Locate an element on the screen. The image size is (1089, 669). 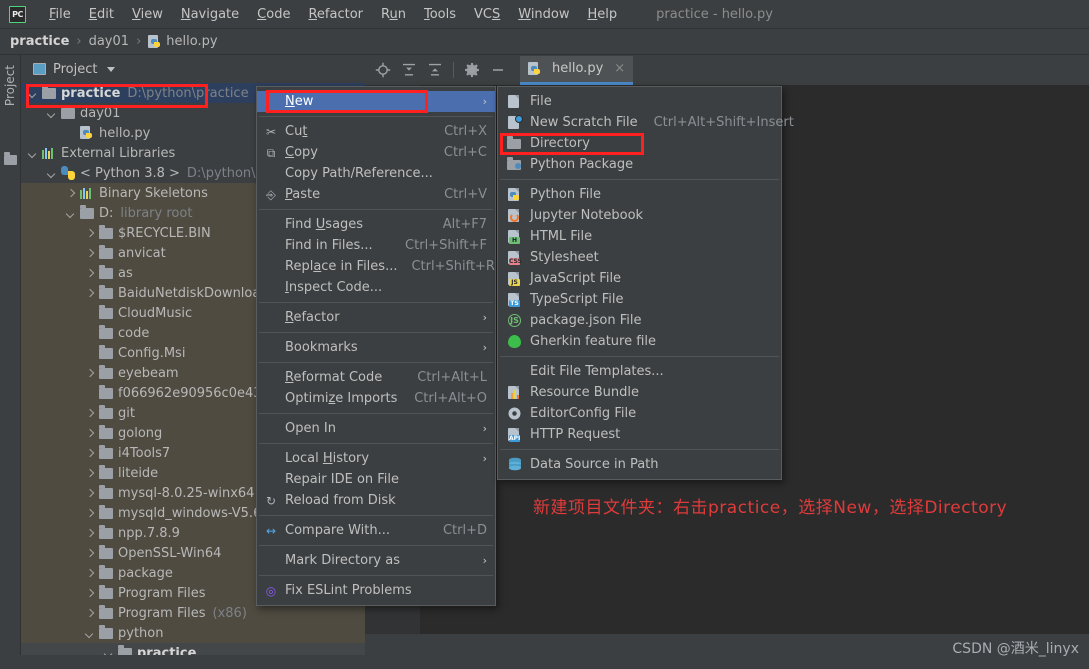
close-icon: × is located at coordinates (619, 68).